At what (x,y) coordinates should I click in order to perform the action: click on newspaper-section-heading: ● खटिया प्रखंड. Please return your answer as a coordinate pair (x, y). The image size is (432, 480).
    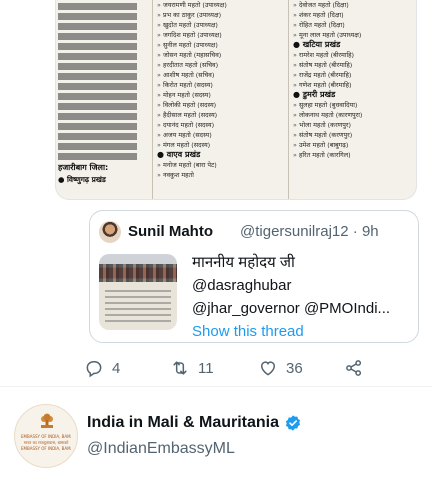
    Looking at the image, I should click on (317, 44).